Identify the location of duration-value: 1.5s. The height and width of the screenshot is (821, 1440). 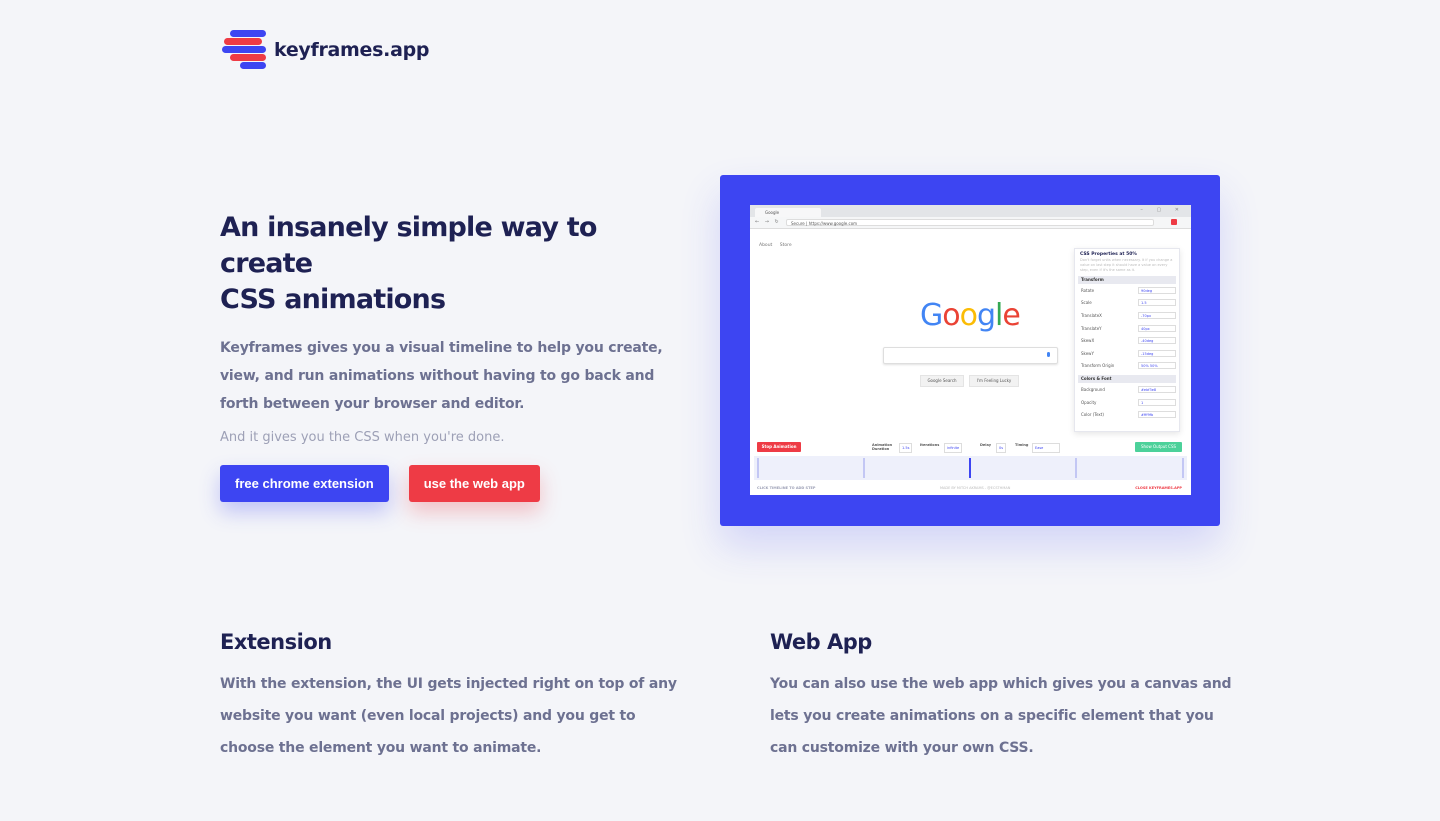
(906, 448).